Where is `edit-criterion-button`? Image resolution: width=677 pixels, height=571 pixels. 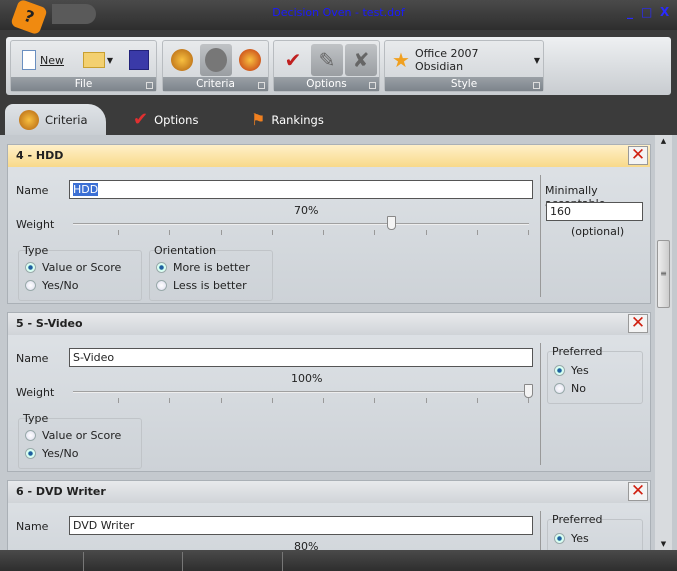 edit-criterion-button is located at coordinates (216, 60).